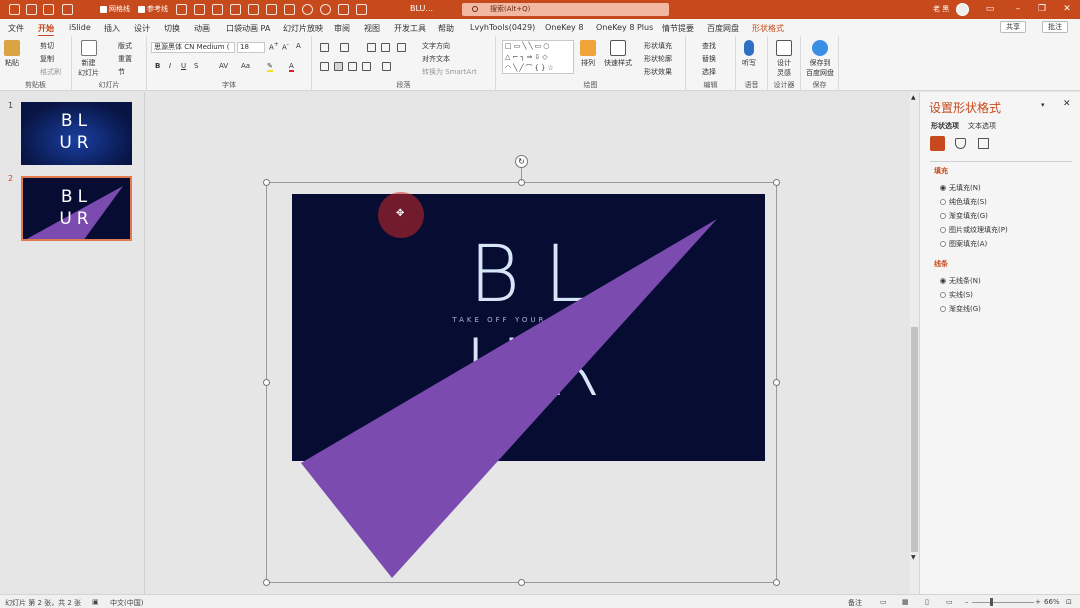 The width and height of the screenshot is (1080, 608). Describe the element at coordinates (855, 603) in the screenshot. I see `notes-button: 备注` at that location.